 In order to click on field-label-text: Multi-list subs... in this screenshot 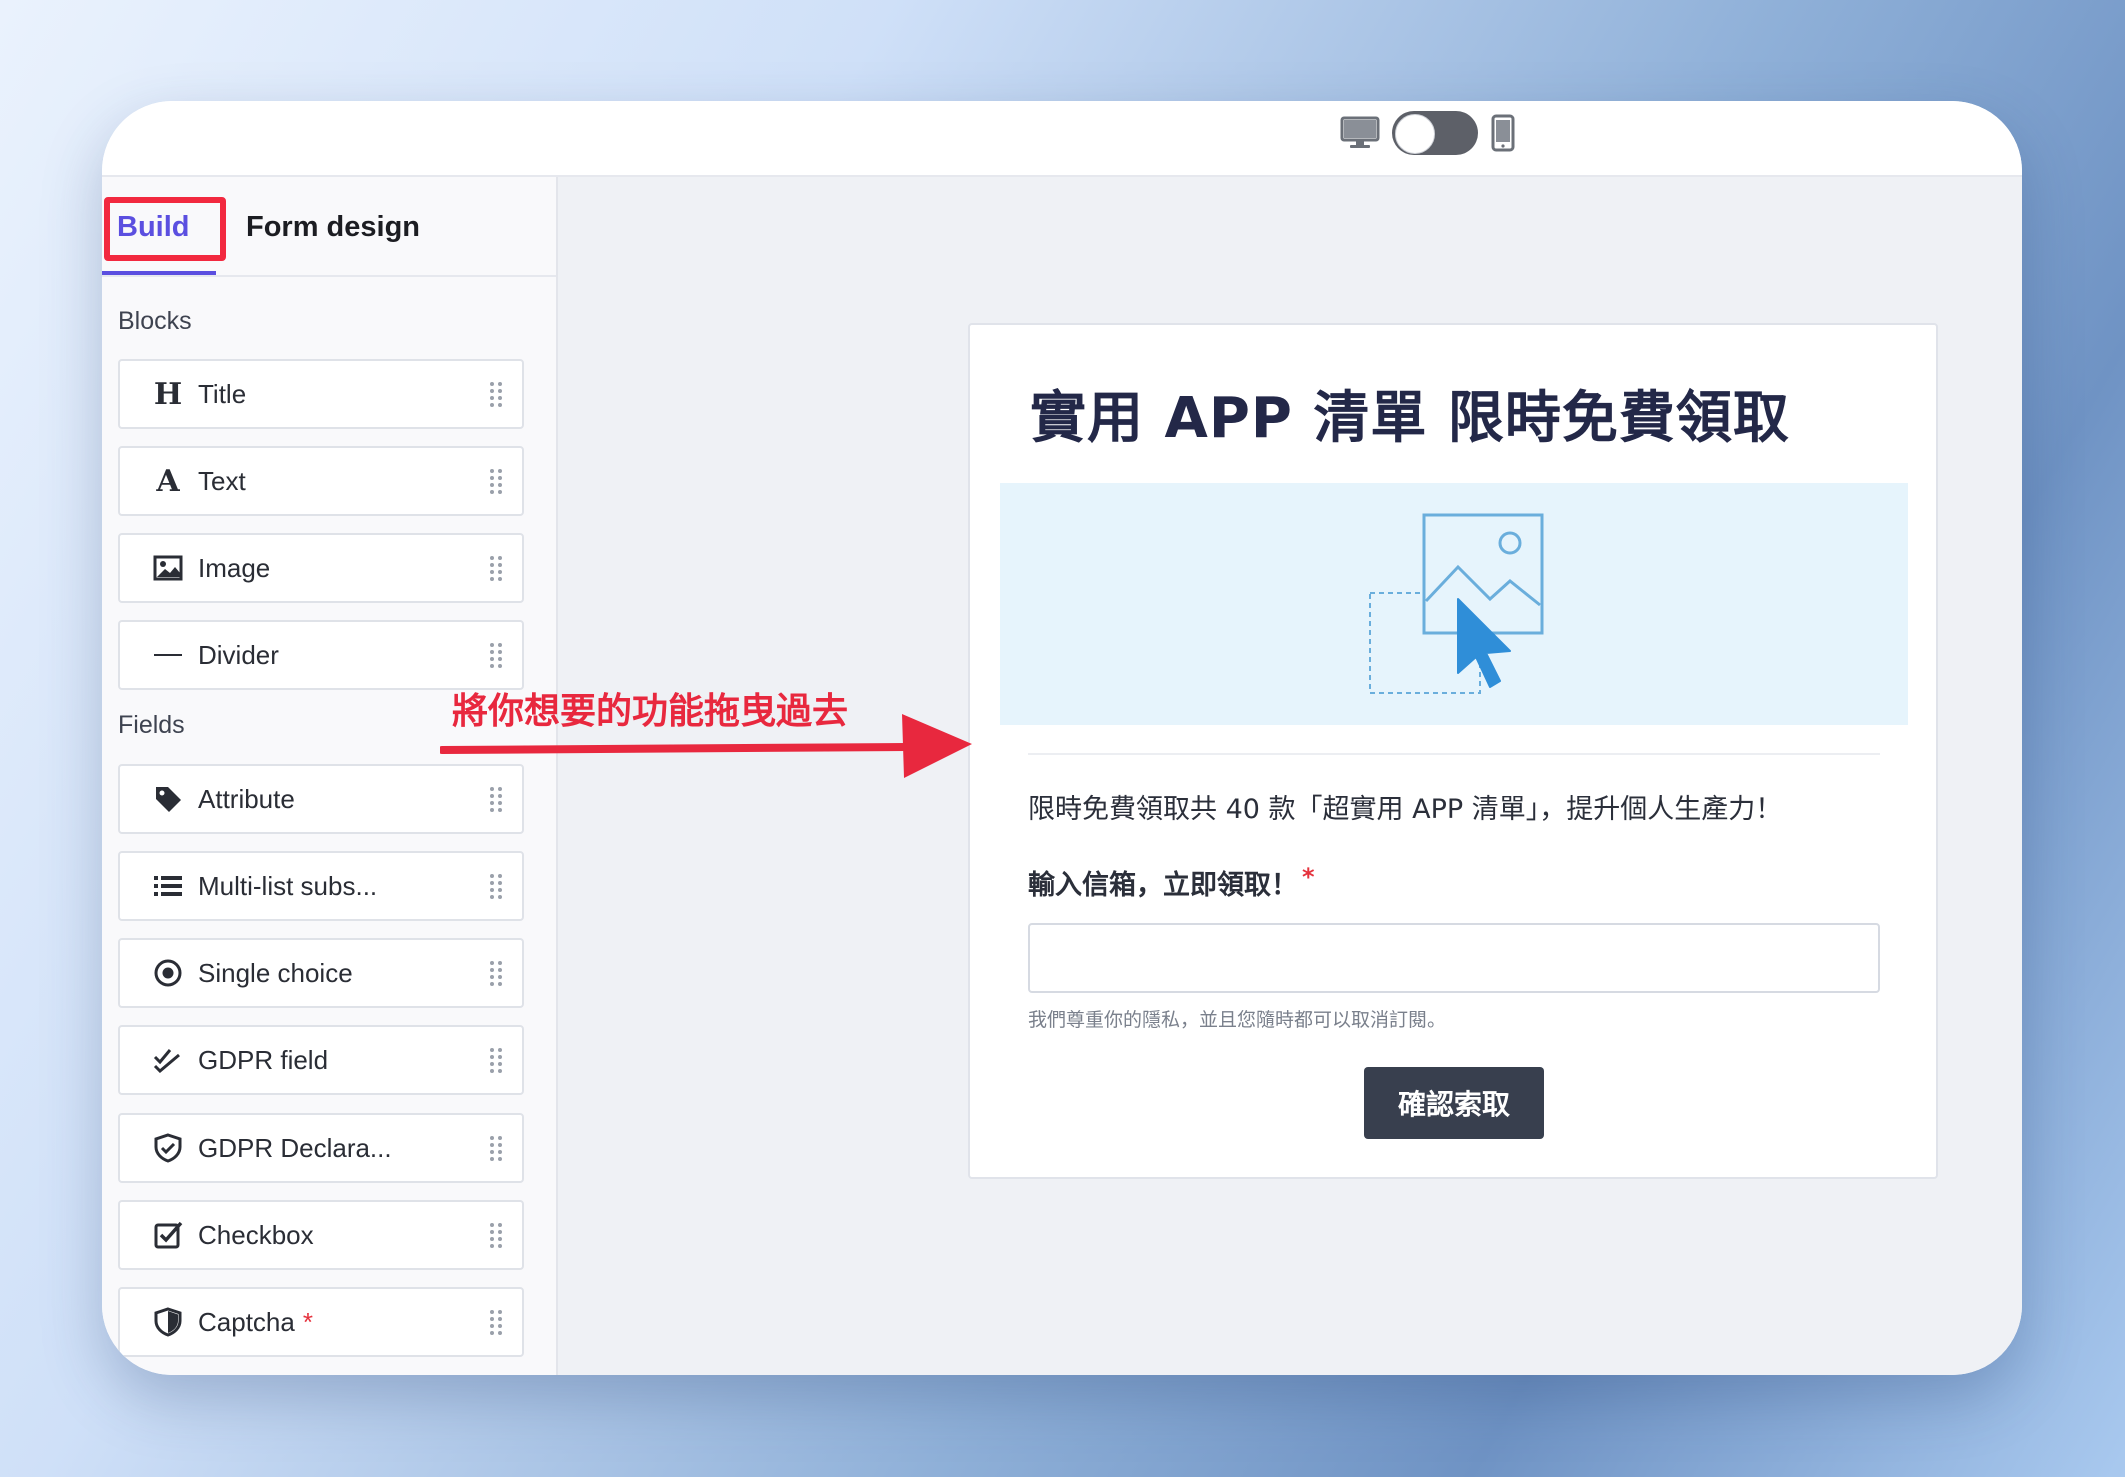, I will do `click(288, 885)`.